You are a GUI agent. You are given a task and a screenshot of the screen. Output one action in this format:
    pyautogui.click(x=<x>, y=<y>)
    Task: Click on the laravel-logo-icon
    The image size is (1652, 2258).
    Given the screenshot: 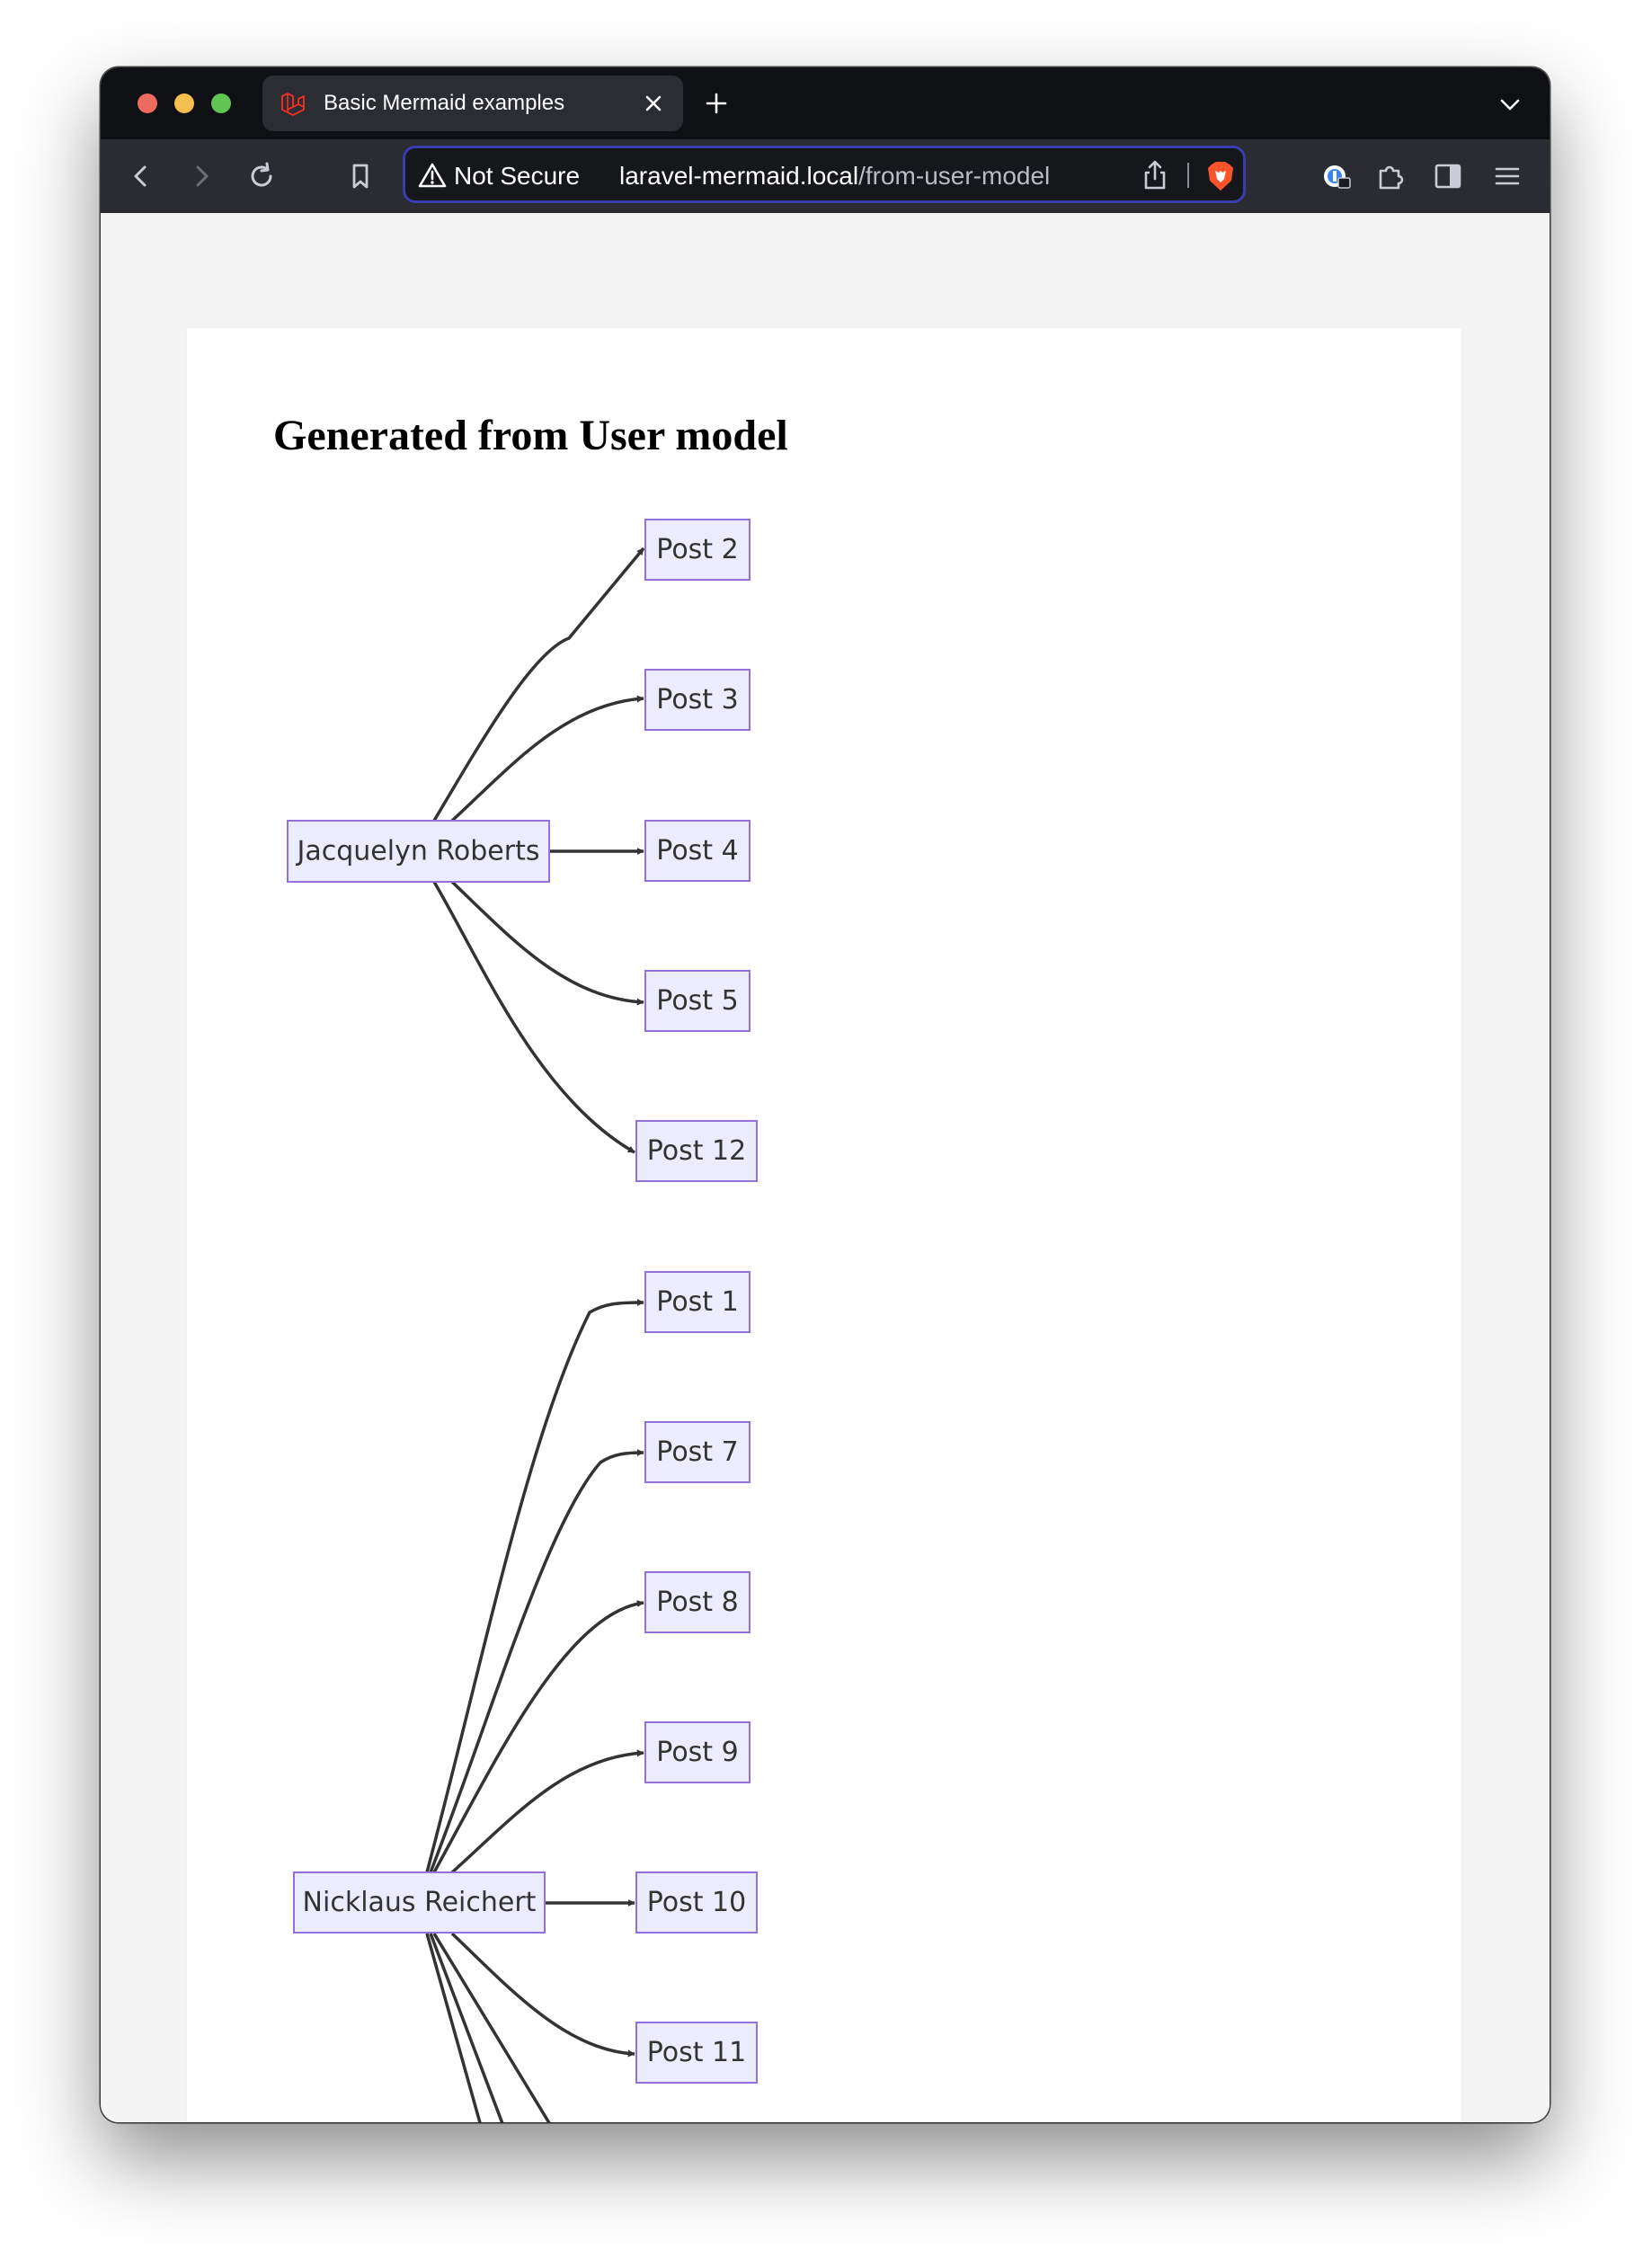 What is the action you would take?
    pyautogui.click(x=293, y=104)
    